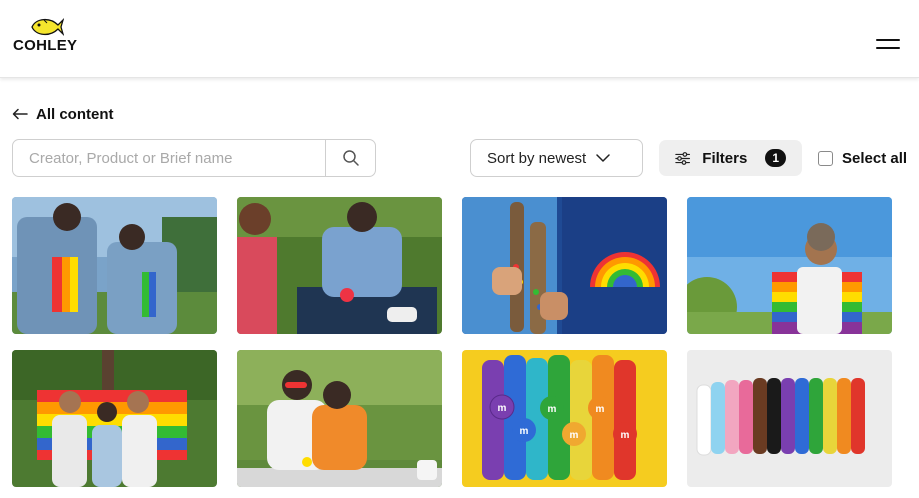  I want to click on sort-label: Sort by newest, so click(537, 158).